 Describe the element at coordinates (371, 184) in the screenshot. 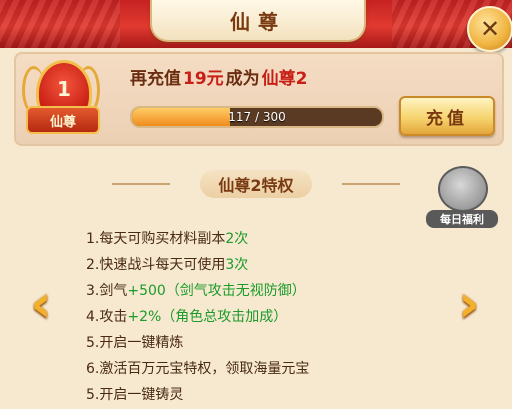

I see `divider-right` at that location.